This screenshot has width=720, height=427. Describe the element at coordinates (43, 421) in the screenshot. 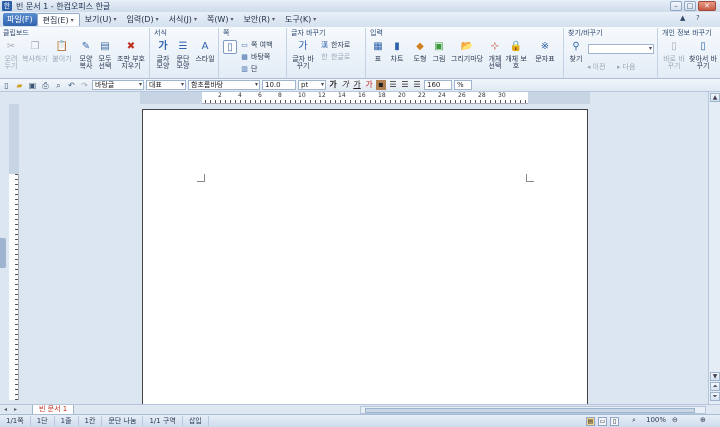

I see `status-column: 1단` at that location.